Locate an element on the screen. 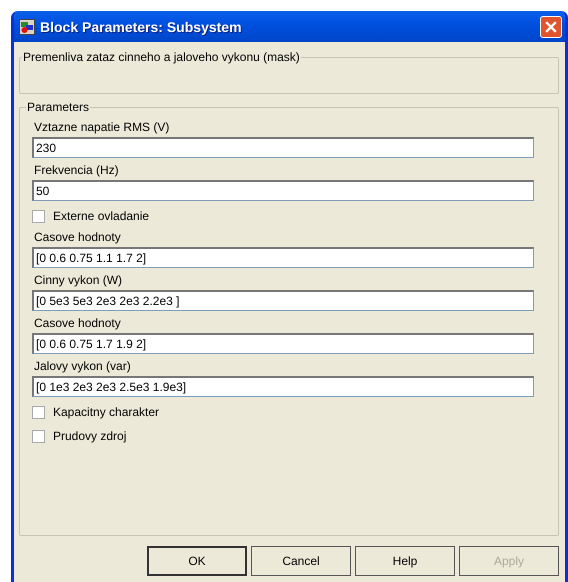 Image resolution: width=568 pixels, height=582 pixels. close-button is located at coordinates (551, 27).